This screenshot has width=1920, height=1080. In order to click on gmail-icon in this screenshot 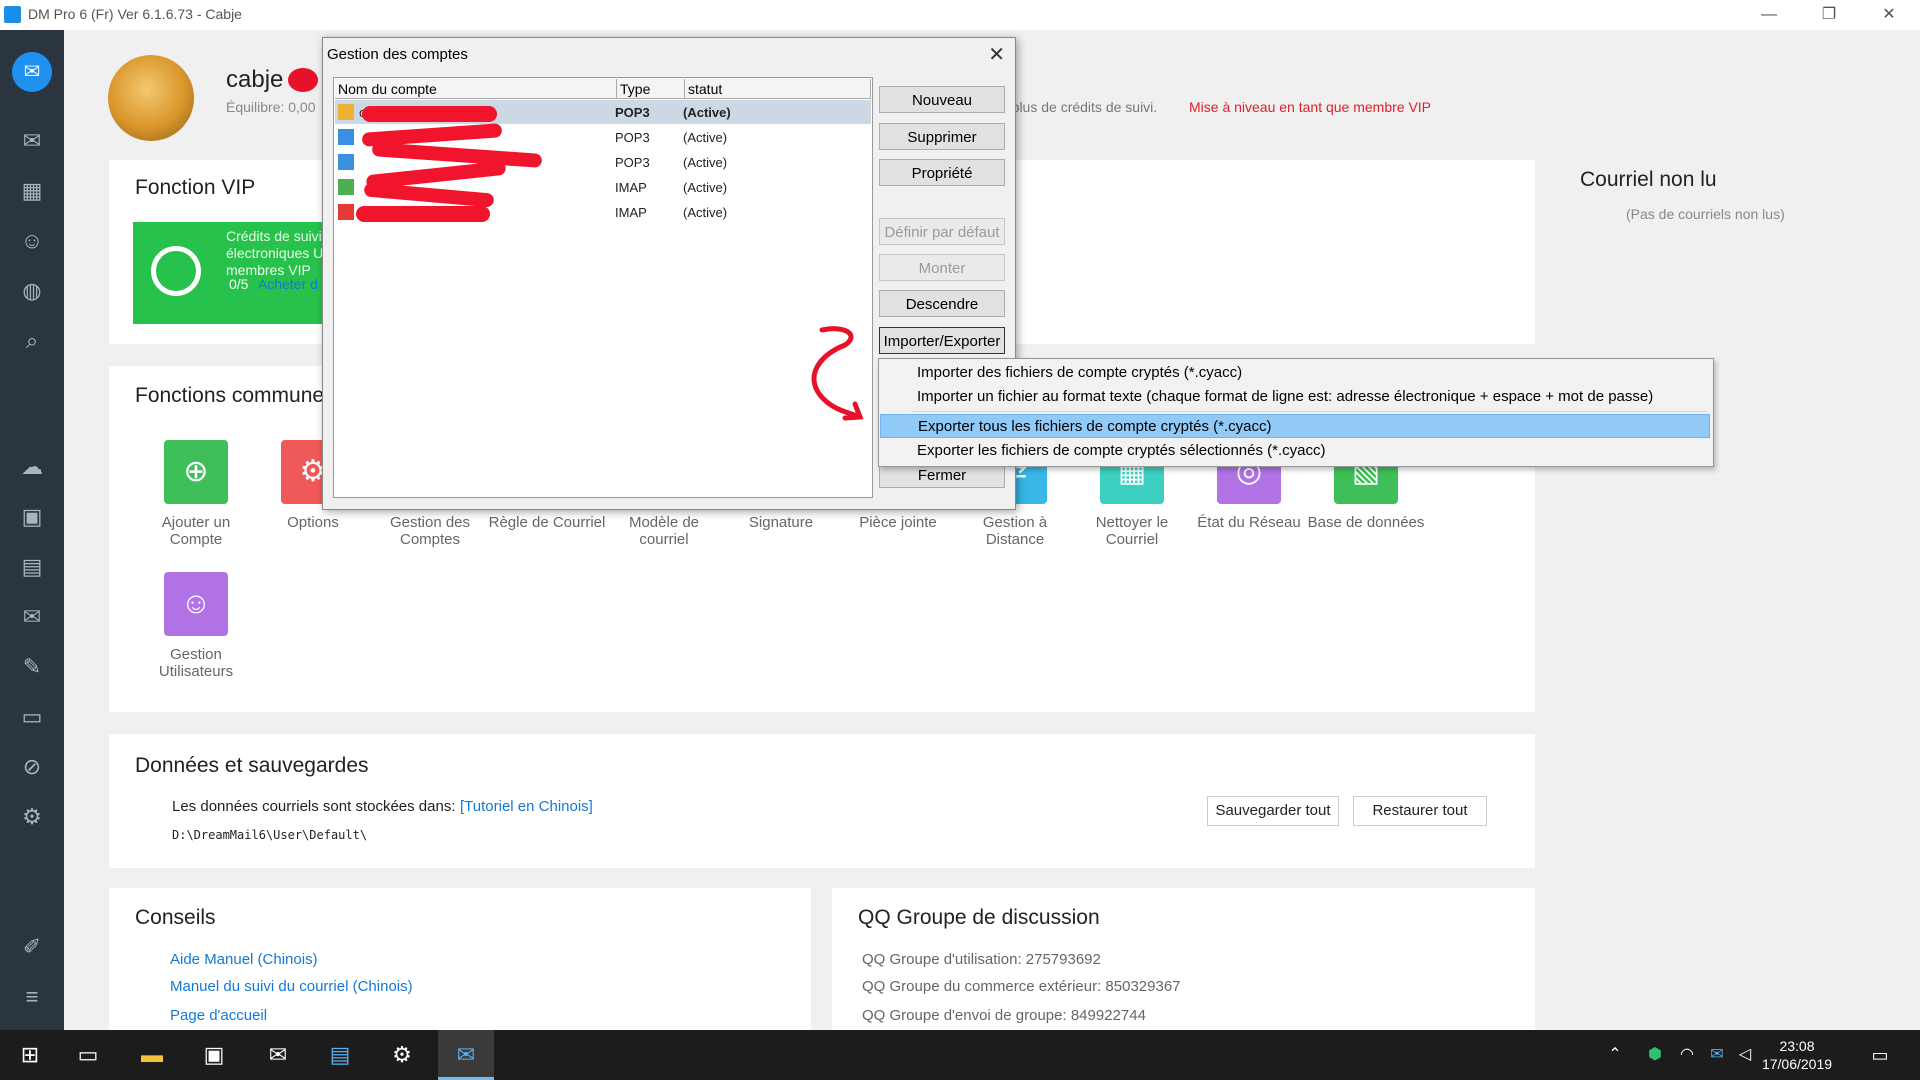, I will do `click(346, 212)`.